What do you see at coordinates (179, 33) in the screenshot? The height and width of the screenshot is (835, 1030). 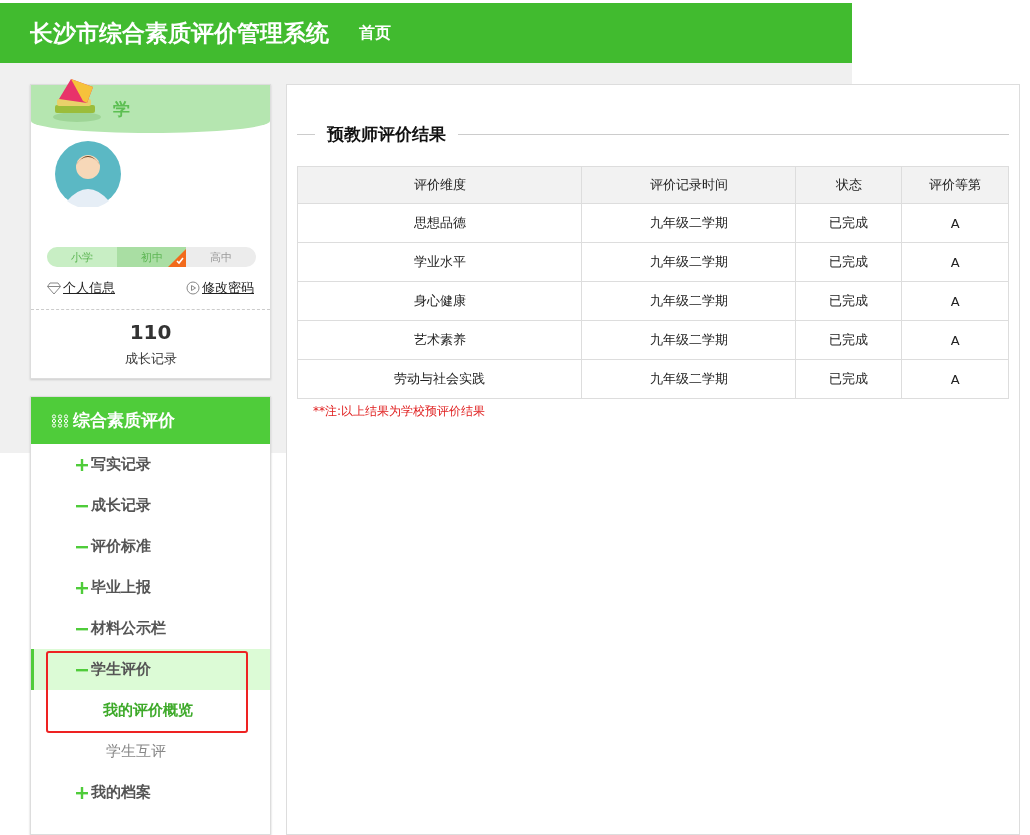 I see `system-title: 长沙市综合素质评价管理系统` at bounding box center [179, 33].